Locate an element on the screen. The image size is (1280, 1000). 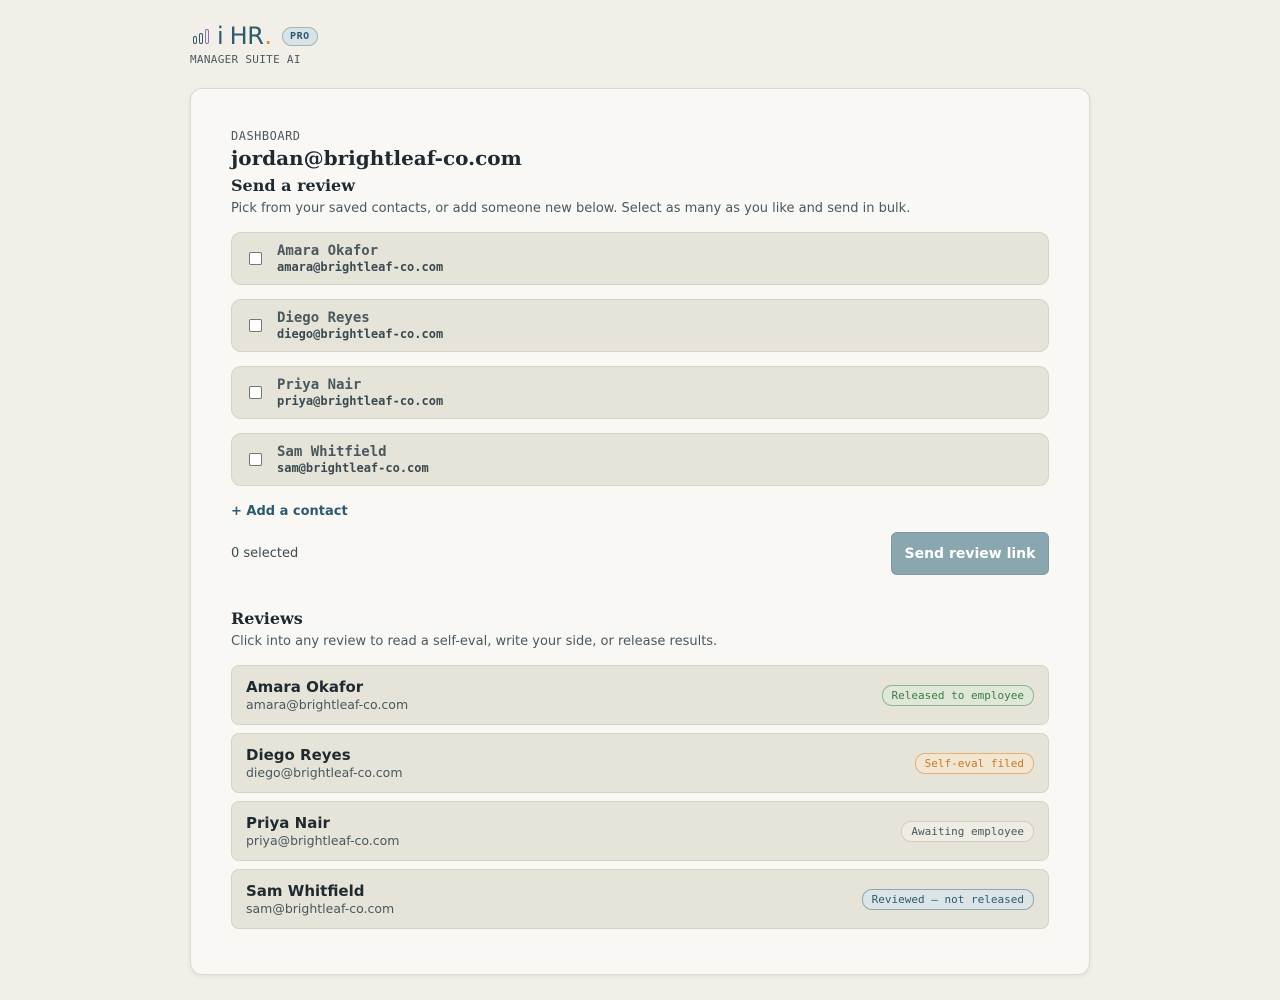
brand-logo: i HR . PRO is located at coordinates (254, 36).